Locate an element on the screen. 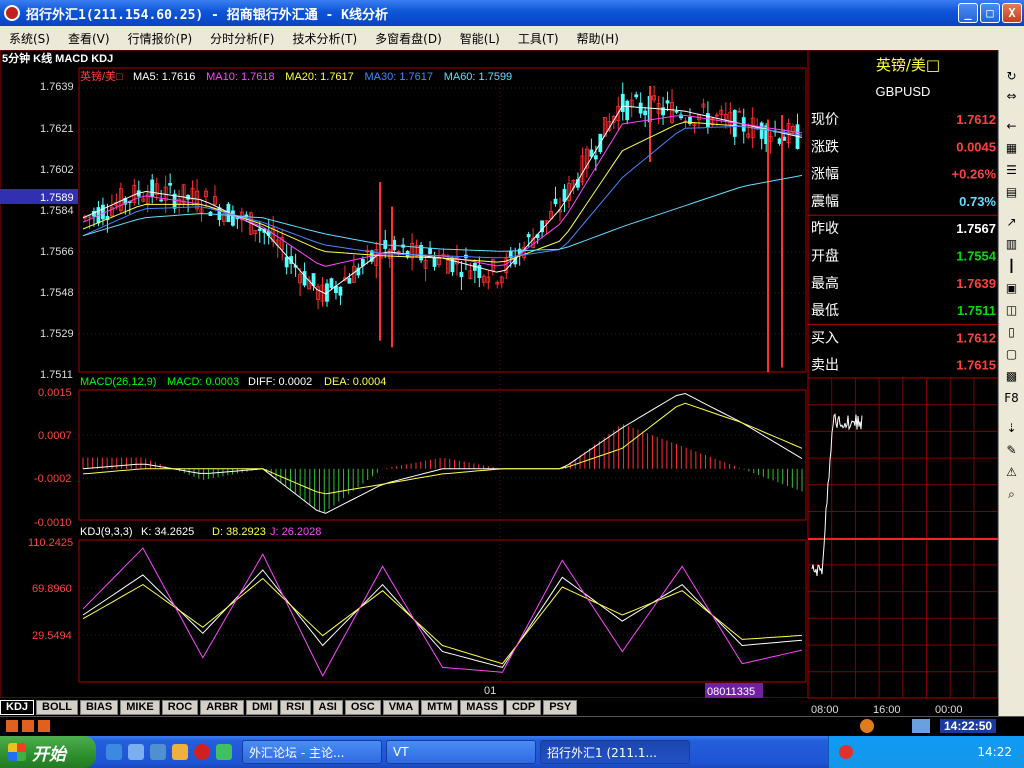  line-chart-icon: ↗ is located at coordinates (1011, 222).